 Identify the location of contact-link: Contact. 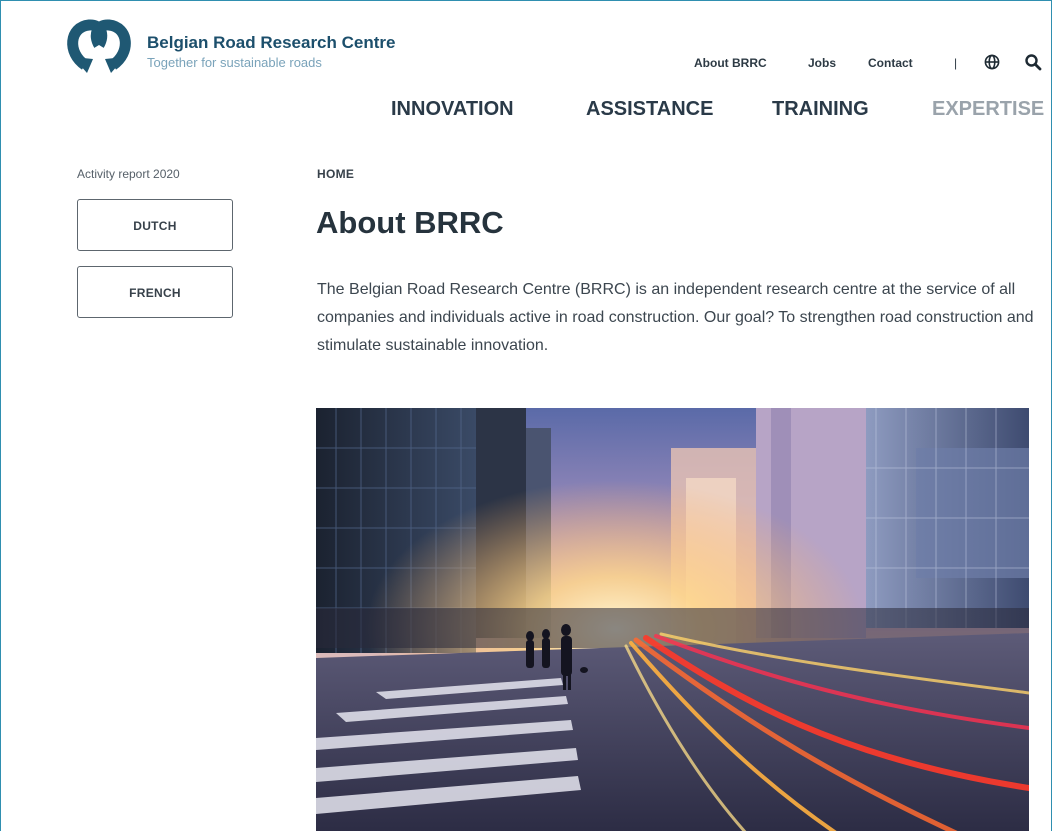
(890, 63).